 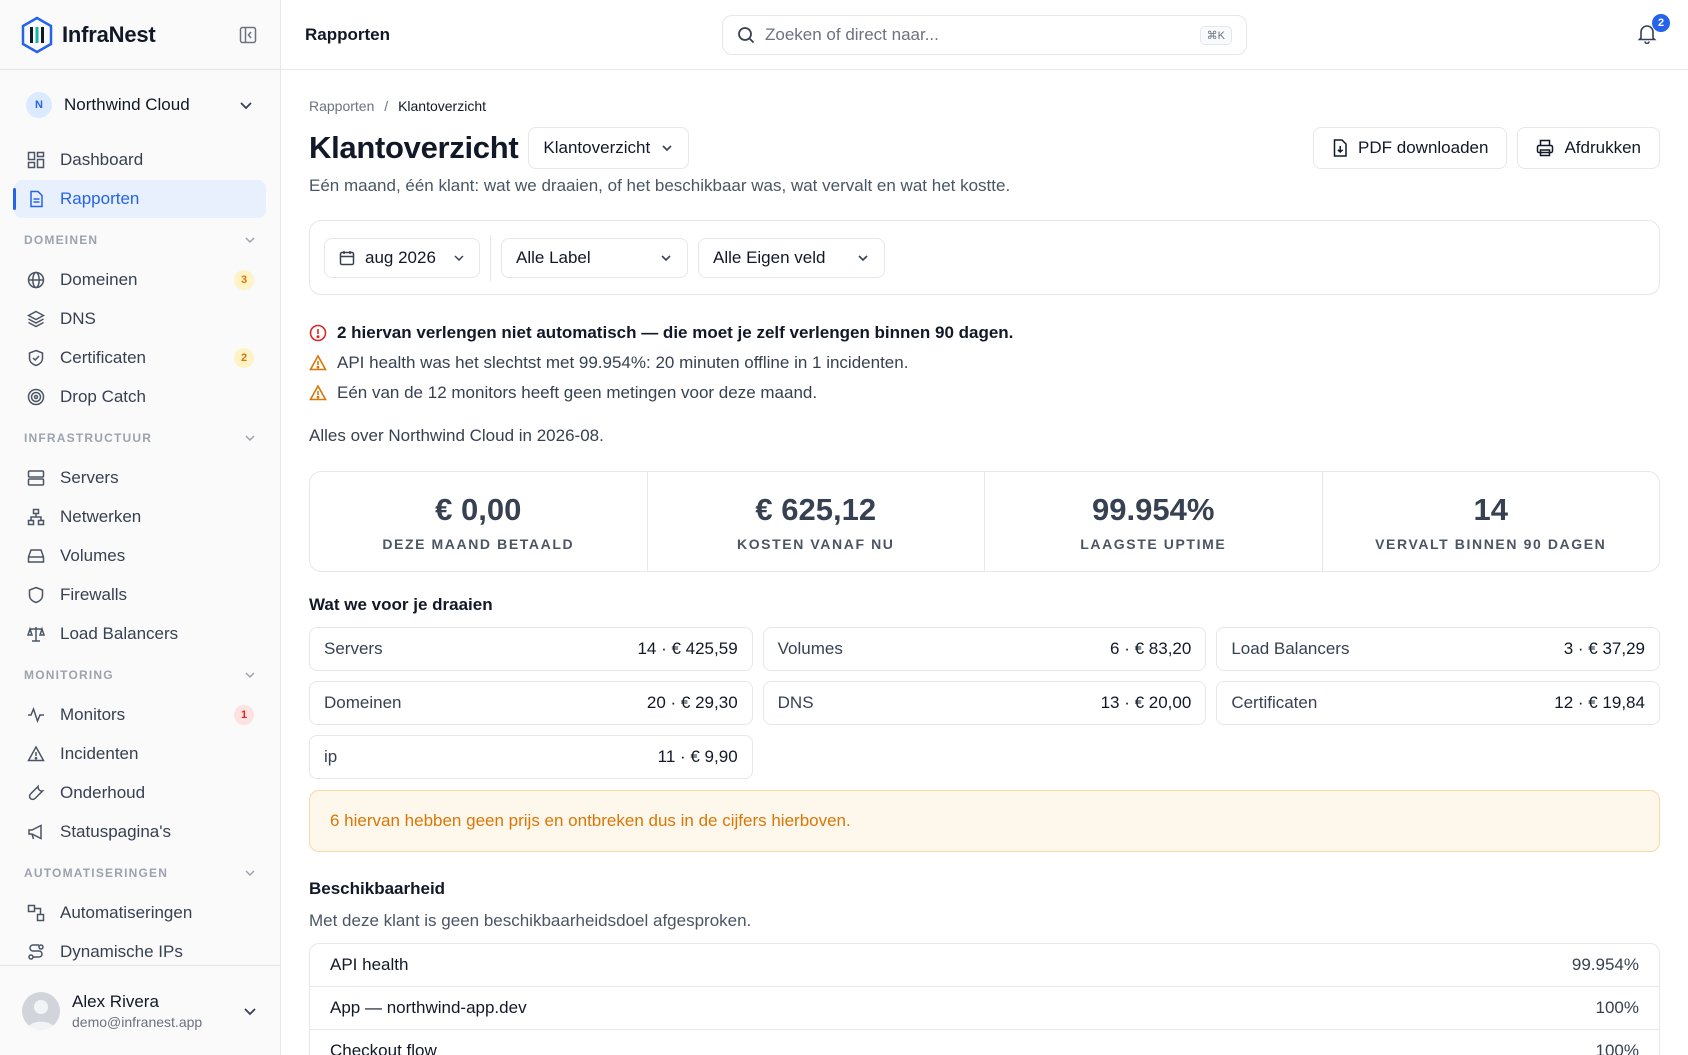 What do you see at coordinates (377, 888) in the screenshot?
I see `section-heading-availability: Beschikbaarheid` at bounding box center [377, 888].